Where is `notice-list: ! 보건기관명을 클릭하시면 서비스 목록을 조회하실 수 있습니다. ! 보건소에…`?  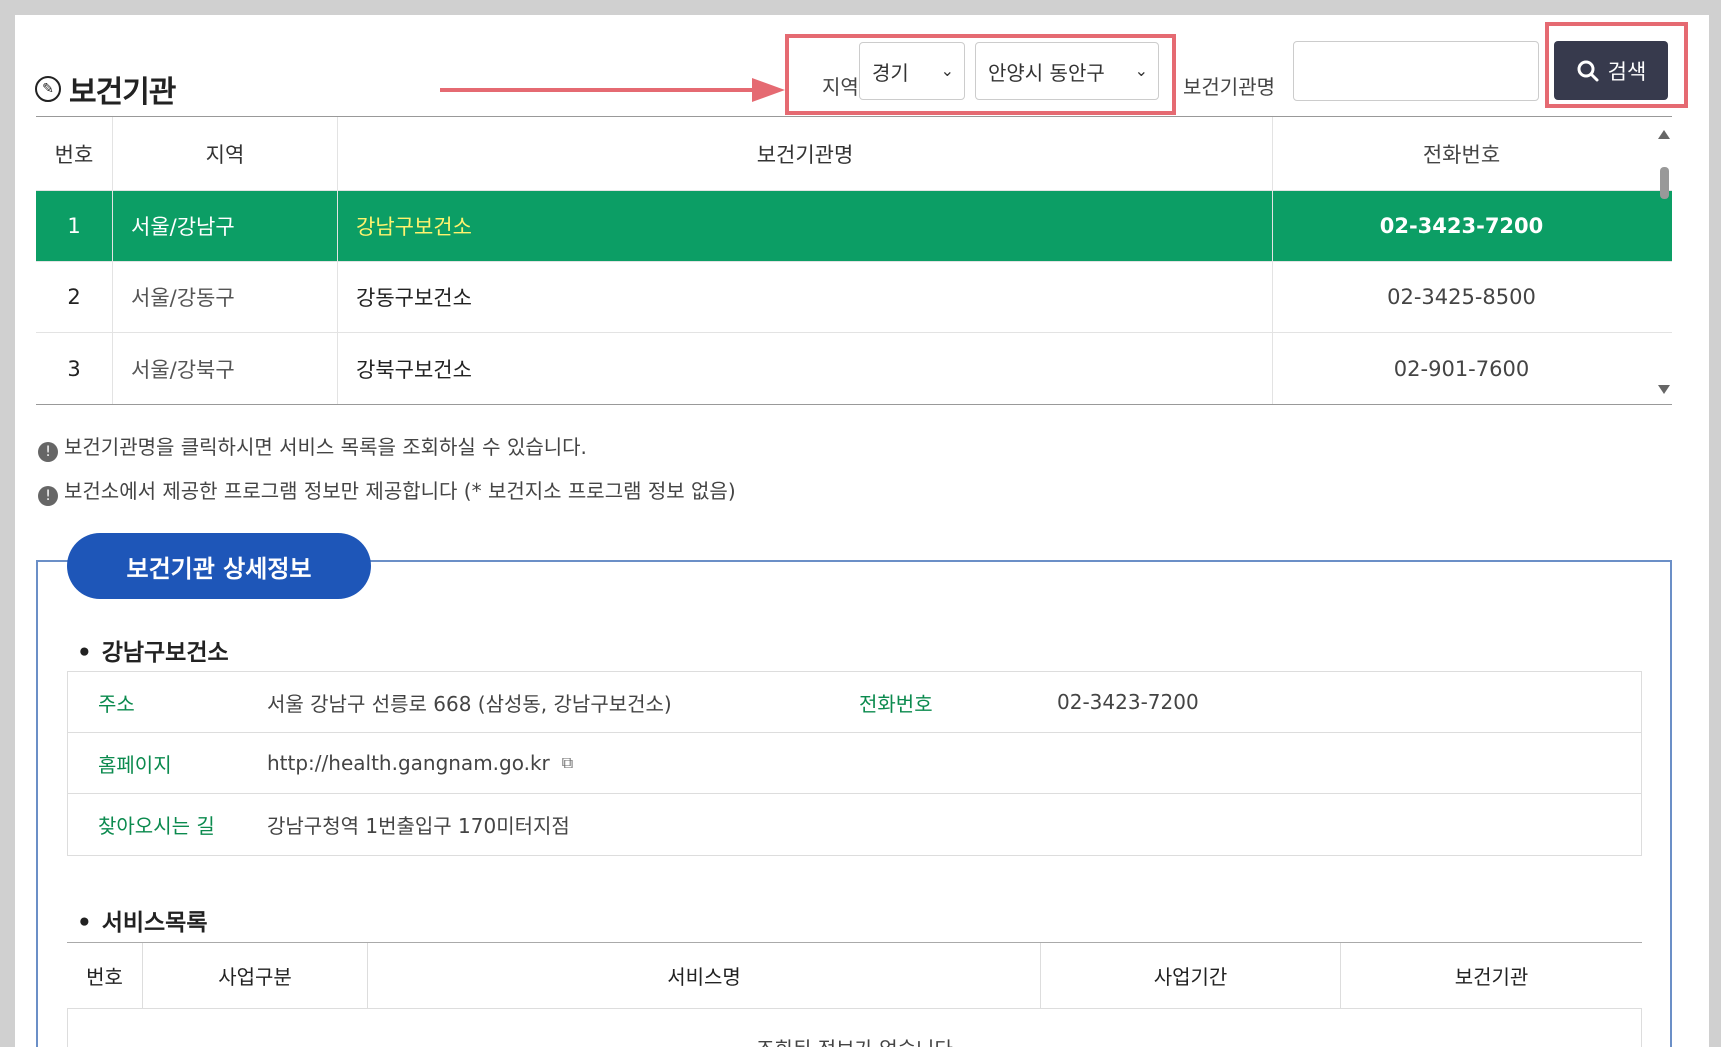
notice-list: ! 보건기관명을 클릭하시면 서비스 목록을 조회하실 수 있습니다. ! 보건소에… is located at coordinates (387, 469).